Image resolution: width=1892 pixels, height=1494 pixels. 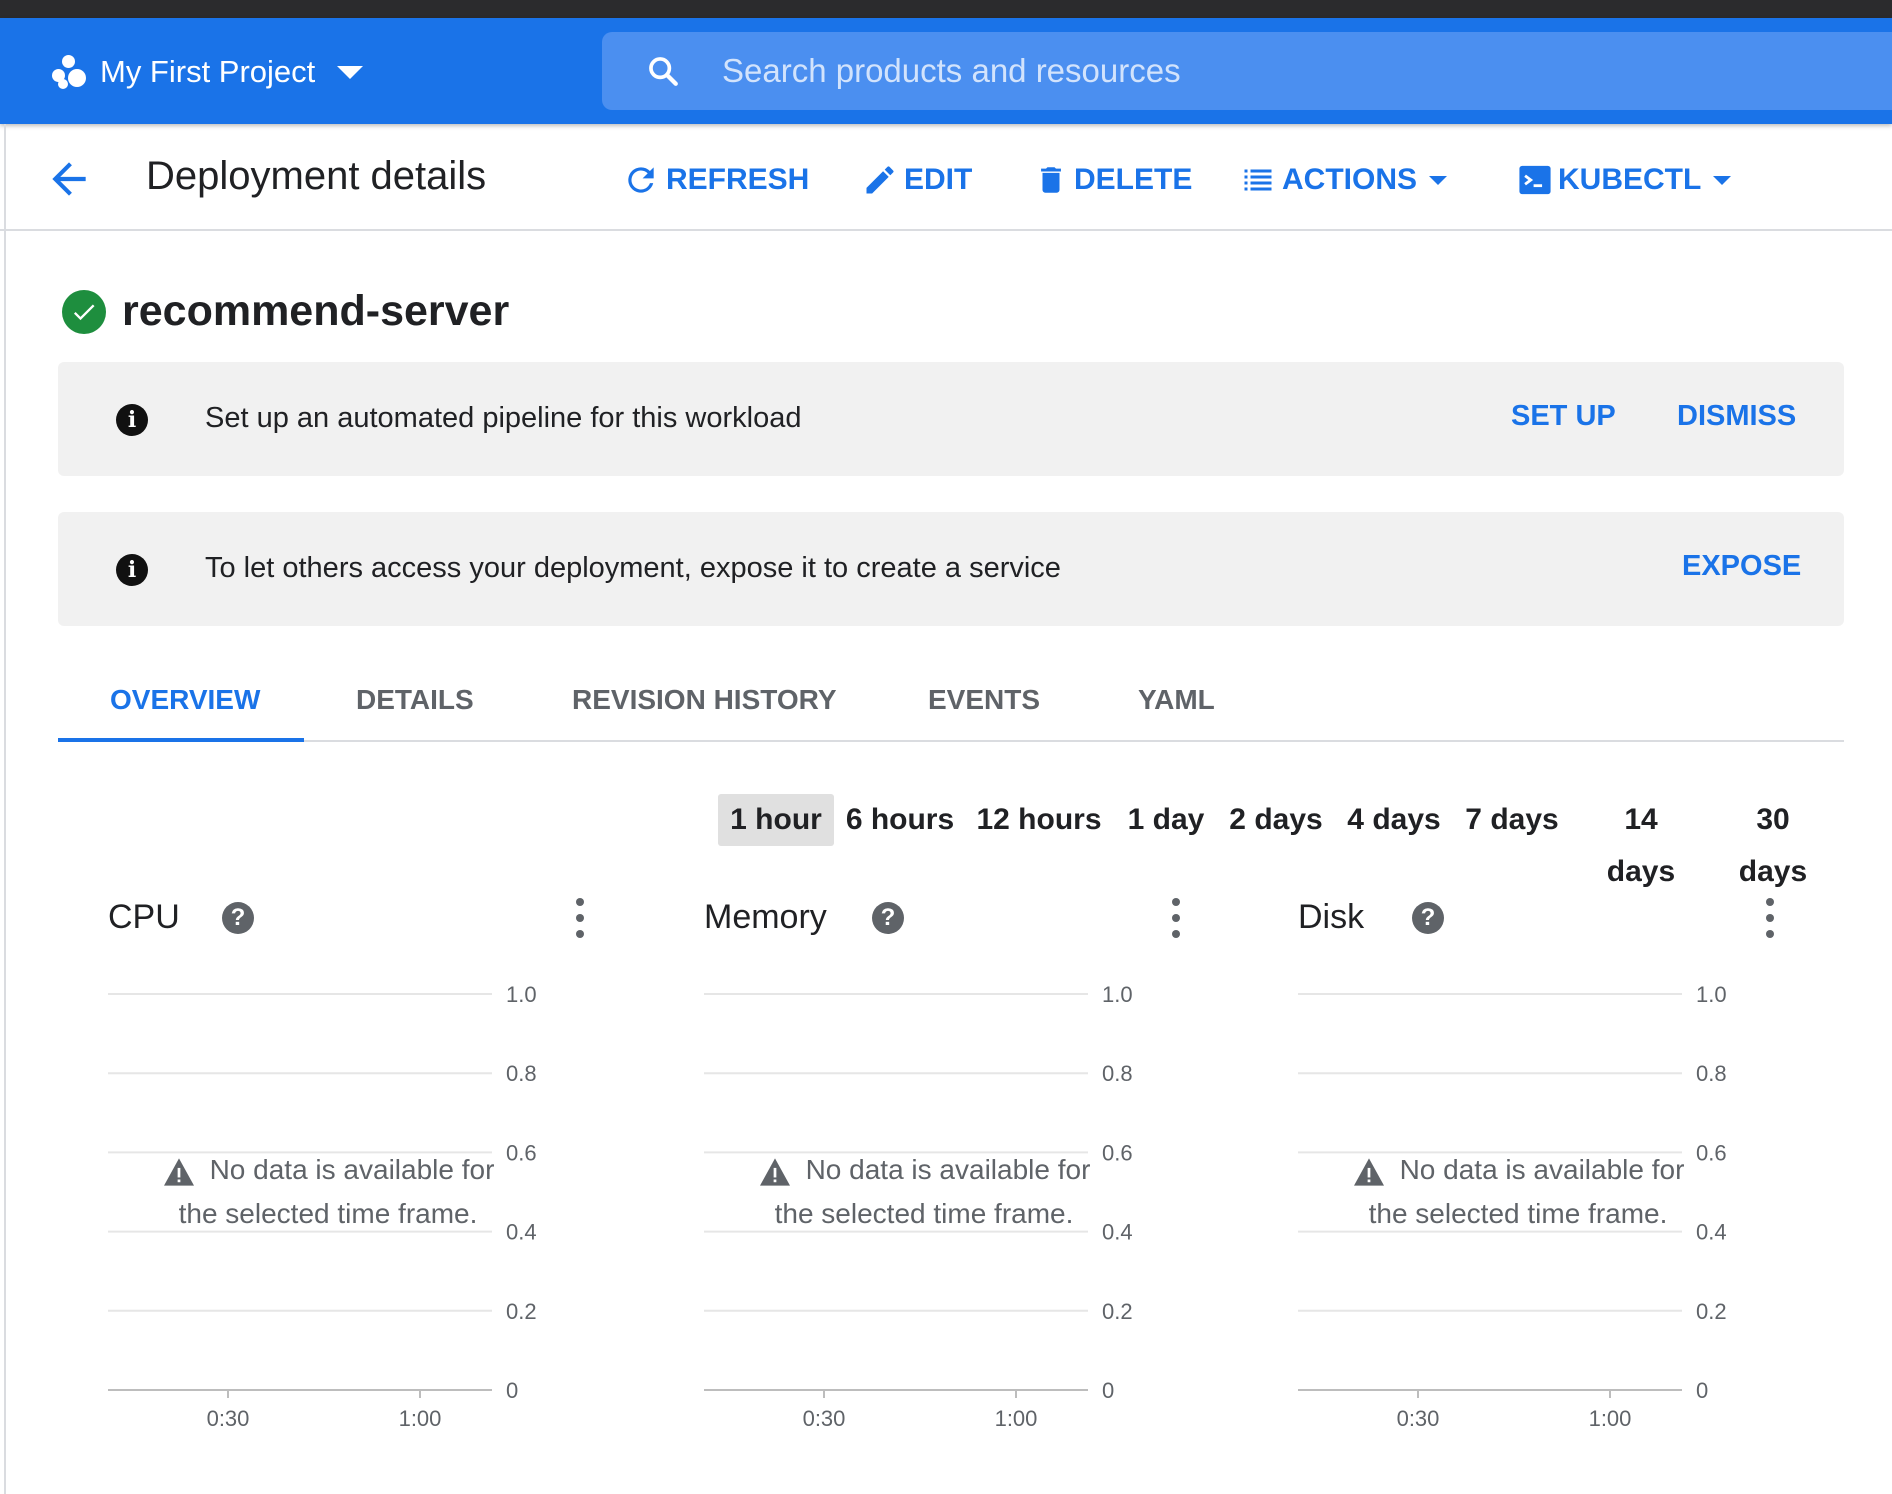 What do you see at coordinates (1641, 841) in the screenshot?
I see `range-14-days: 14 days` at bounding box center [1641, 841].